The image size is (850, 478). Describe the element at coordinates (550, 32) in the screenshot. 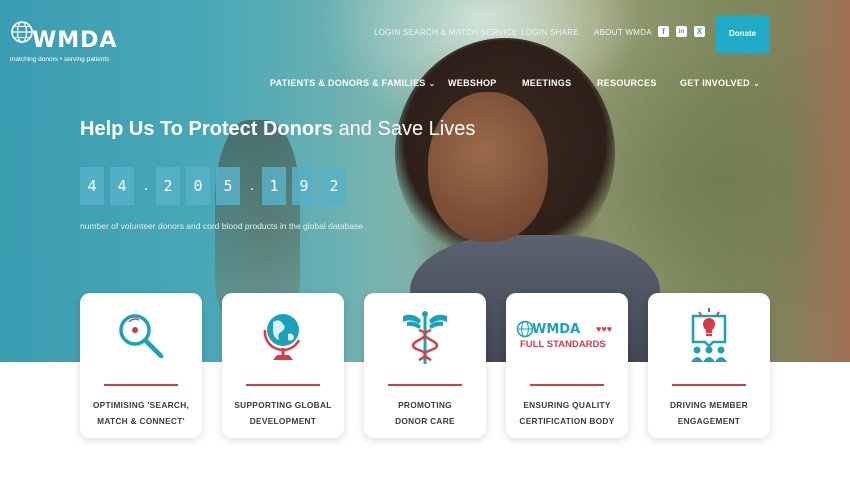

I see `login-share-link: LOGIN SHARE` at that location.